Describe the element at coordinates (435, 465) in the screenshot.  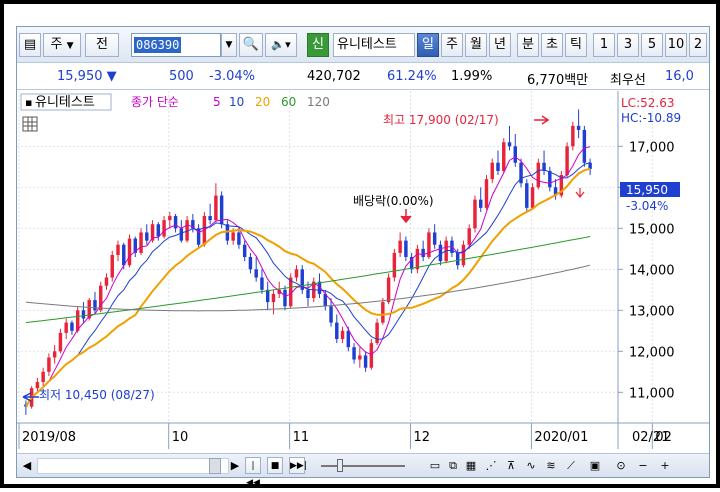
I see `window-icon: ▭` at that location.